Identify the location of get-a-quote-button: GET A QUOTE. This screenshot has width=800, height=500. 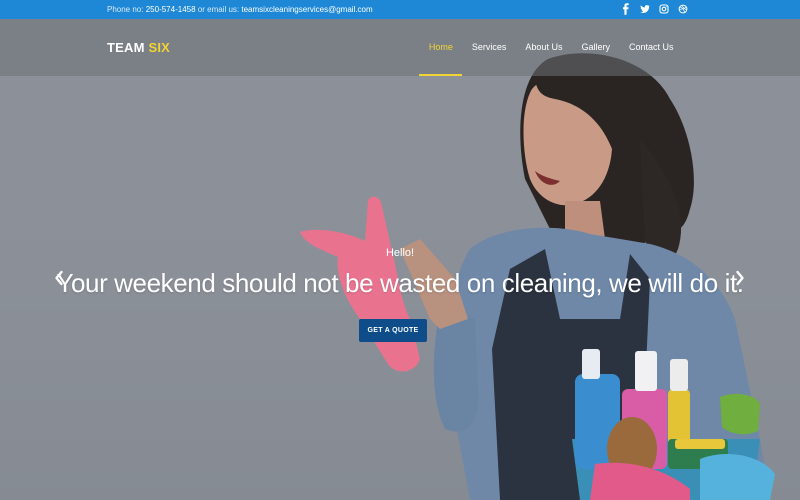
(393, 330).